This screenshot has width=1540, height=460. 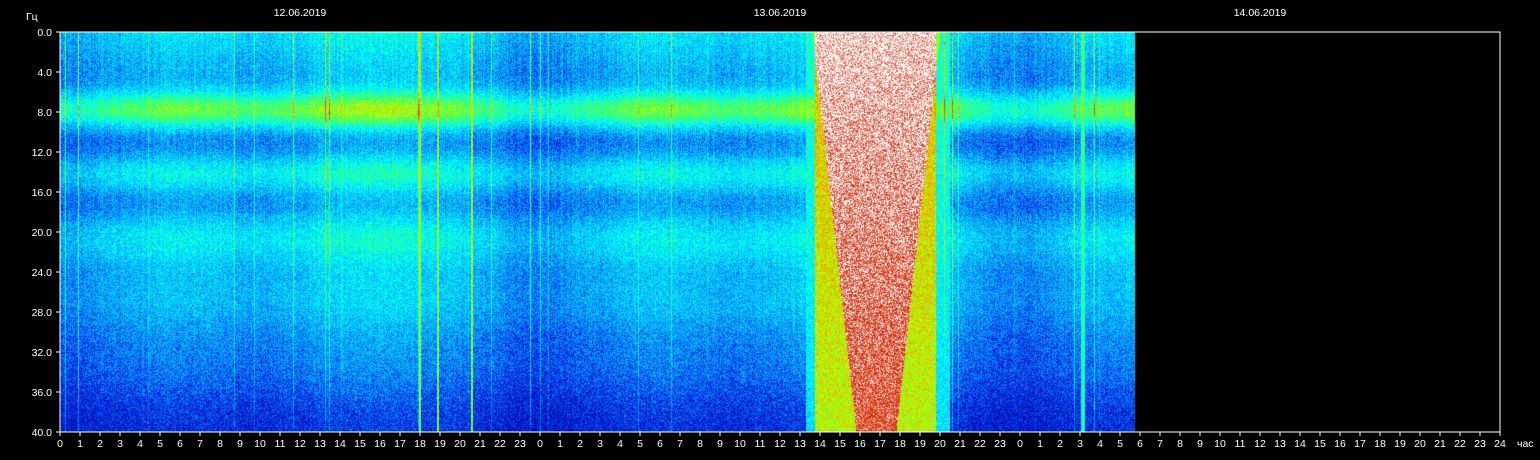 I want to click on y-axis-label: Гц, so click(x=32, y=17).